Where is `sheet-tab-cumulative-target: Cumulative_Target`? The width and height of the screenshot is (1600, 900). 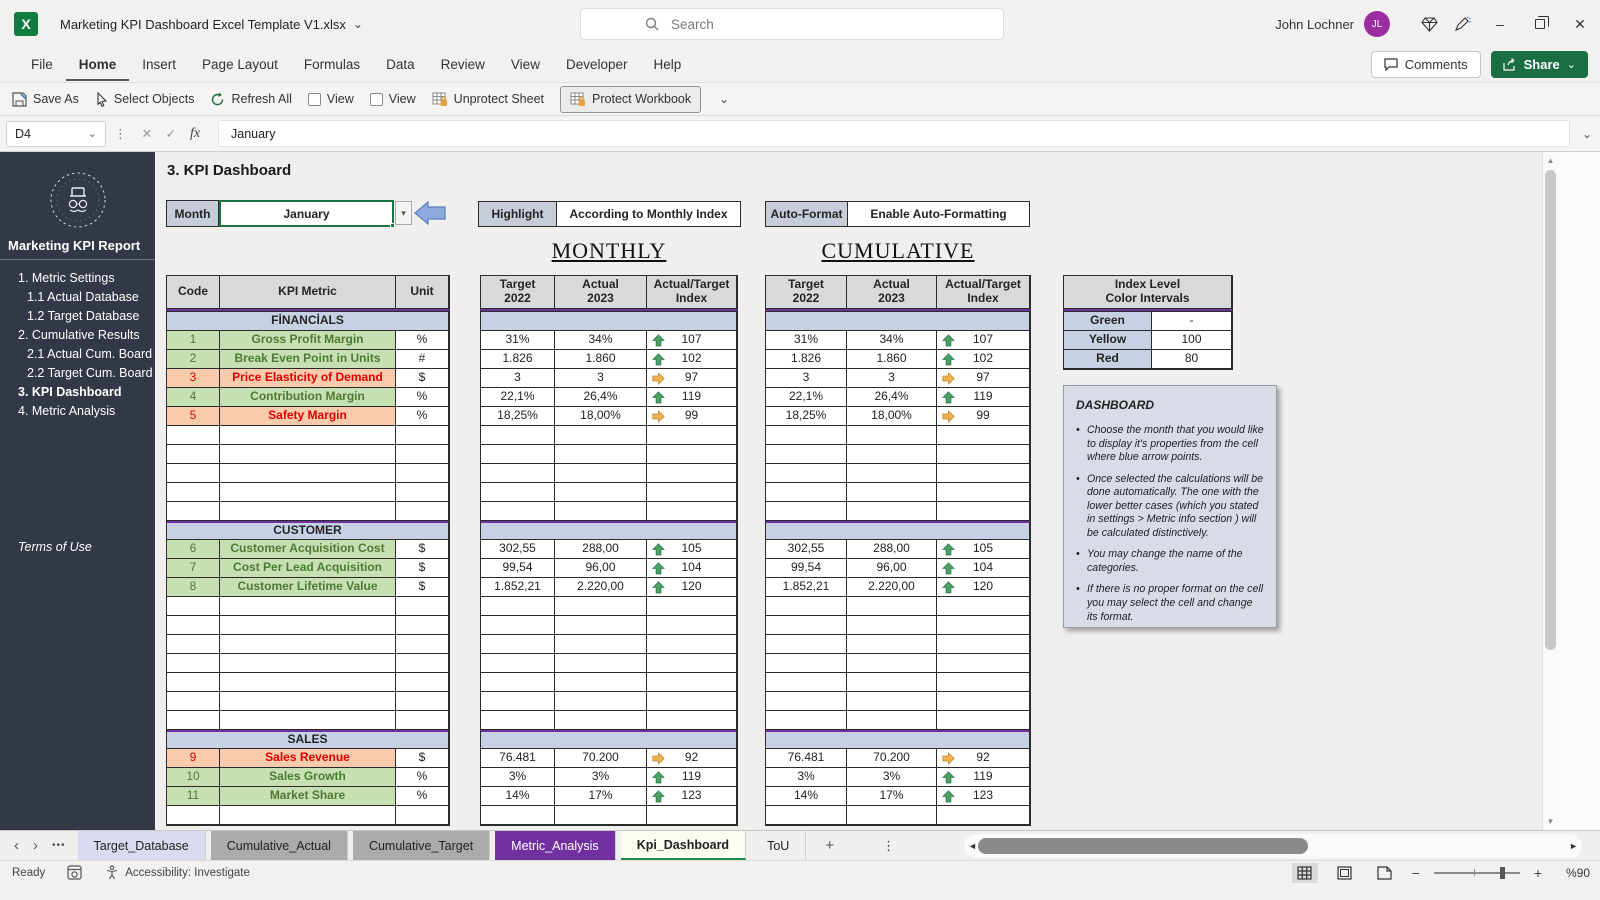 sheet-tab-cumulative-target: Cumulative_Target is located at coordinates (421, 845).